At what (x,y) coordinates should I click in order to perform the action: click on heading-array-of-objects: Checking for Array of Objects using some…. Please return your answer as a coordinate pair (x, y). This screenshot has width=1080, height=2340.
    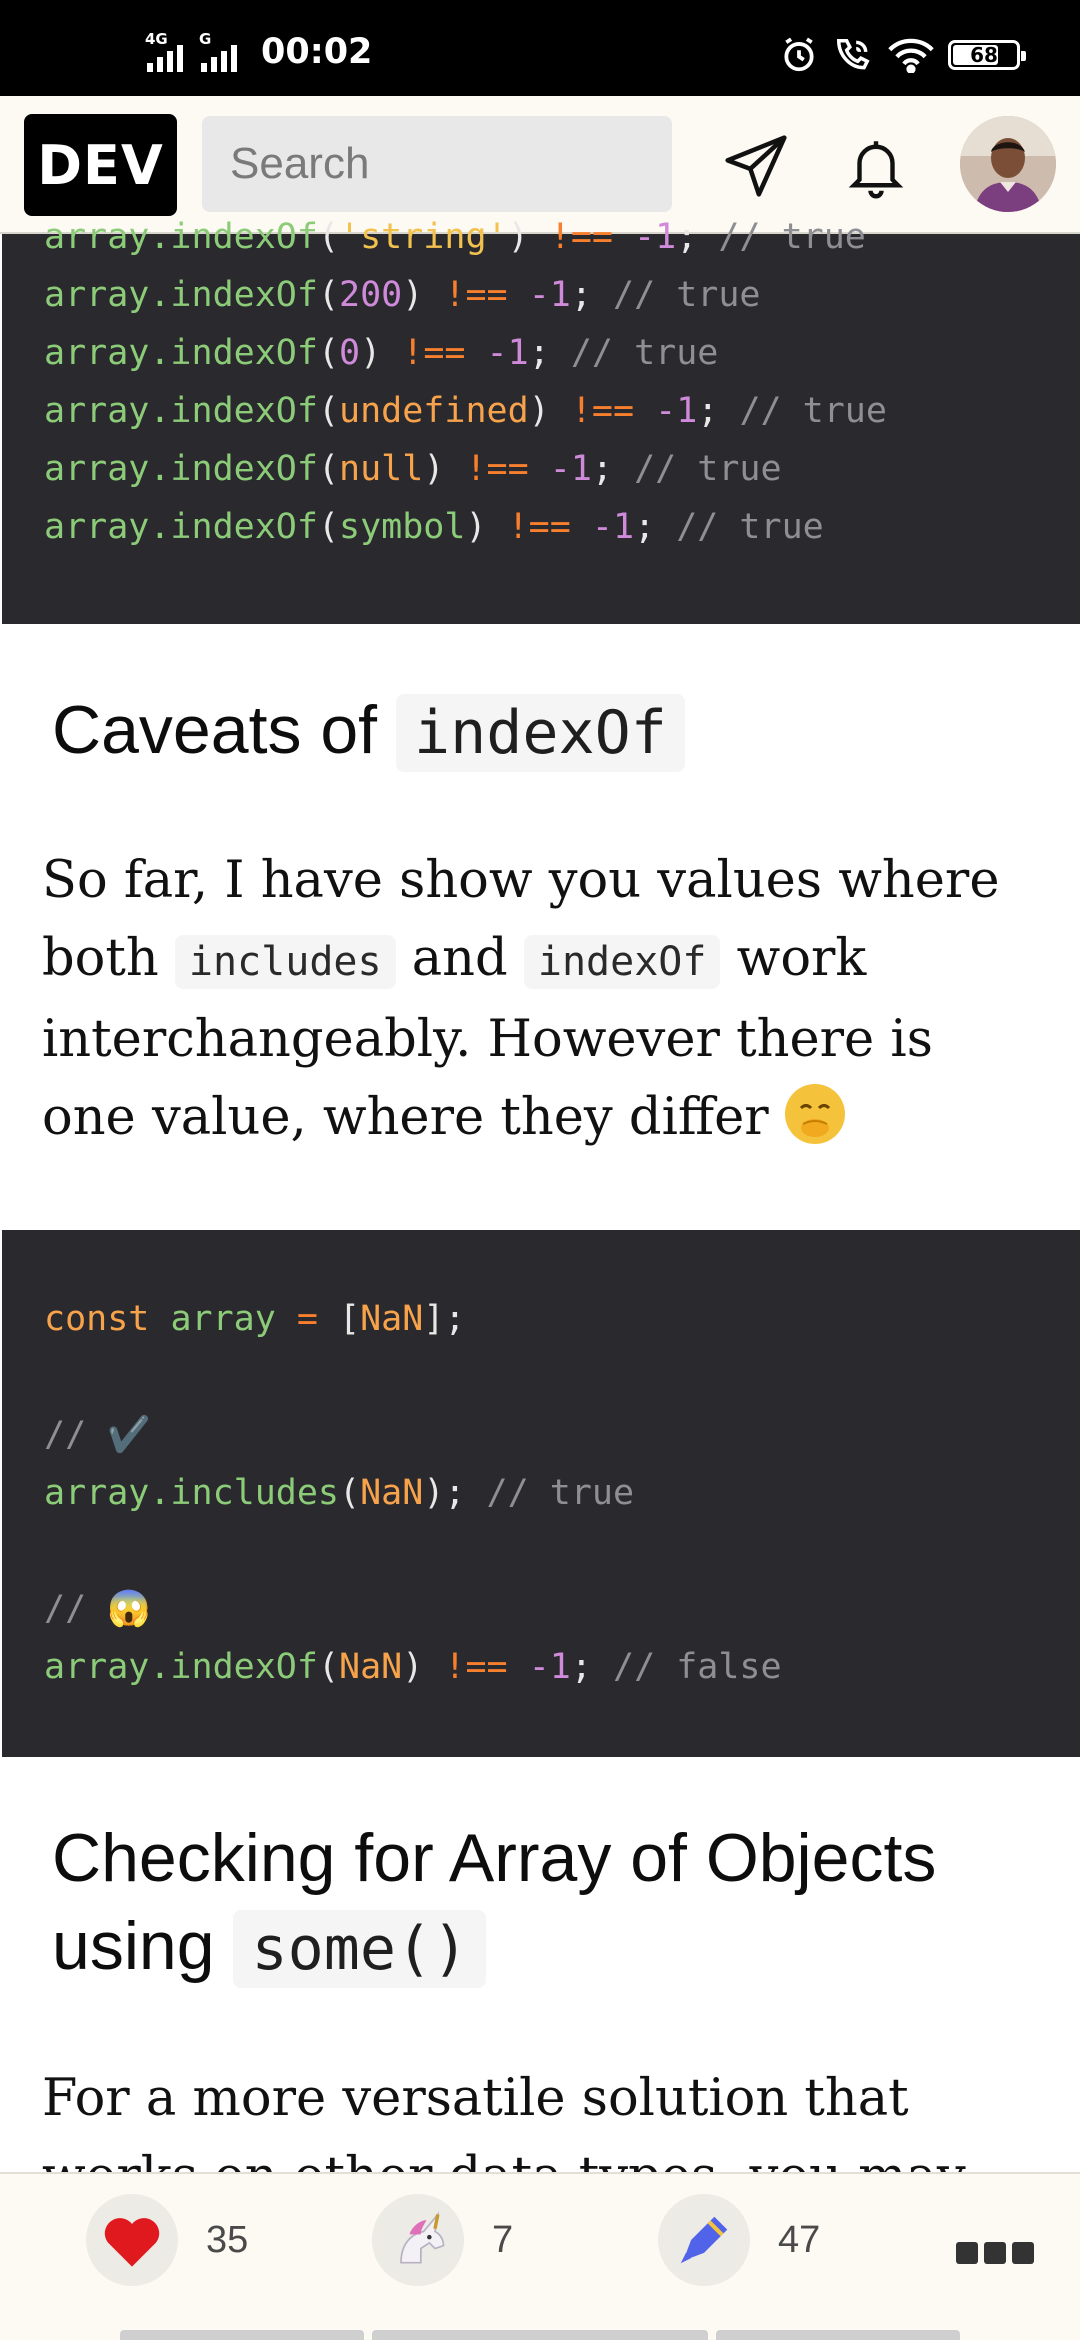
    Looking at the image, I should click on (494, 1903).